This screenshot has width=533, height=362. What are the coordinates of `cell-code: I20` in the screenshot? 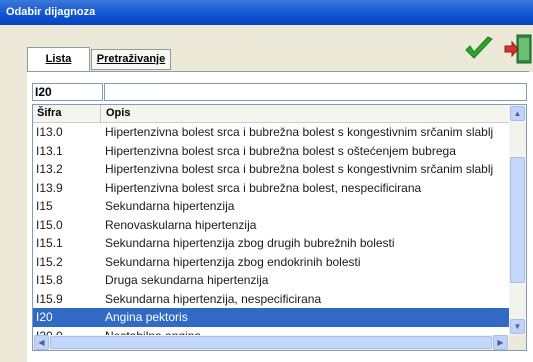 It's located at (44, 317).